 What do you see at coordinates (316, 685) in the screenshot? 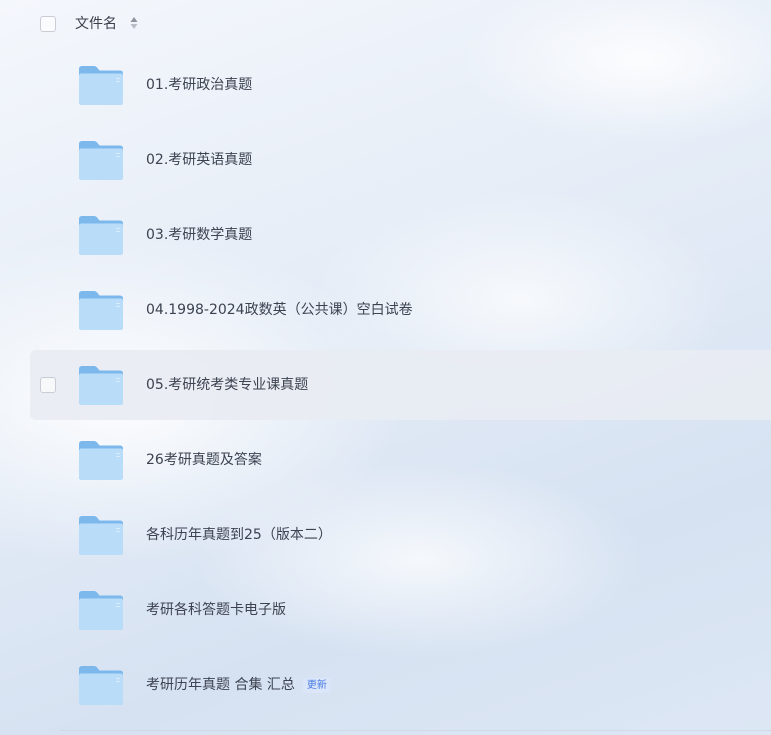
I see `update-badge: 更新` at bounding box center [316, 685].